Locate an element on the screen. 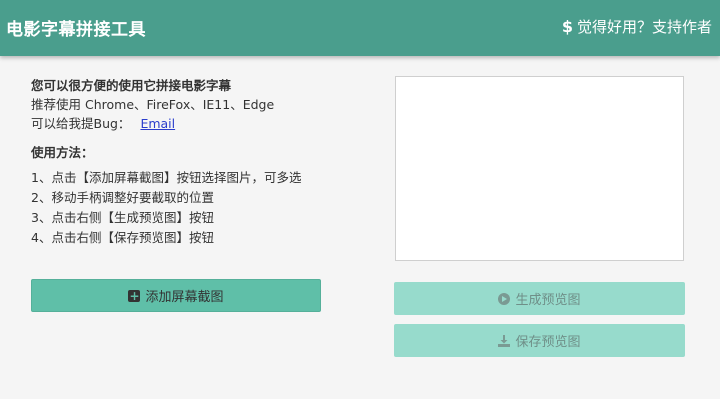 Image resolution: width=720 pixels, height=399 pixels. support-author-link: $ 觉得好用？支持作者 is located at coordinates (637, 26).